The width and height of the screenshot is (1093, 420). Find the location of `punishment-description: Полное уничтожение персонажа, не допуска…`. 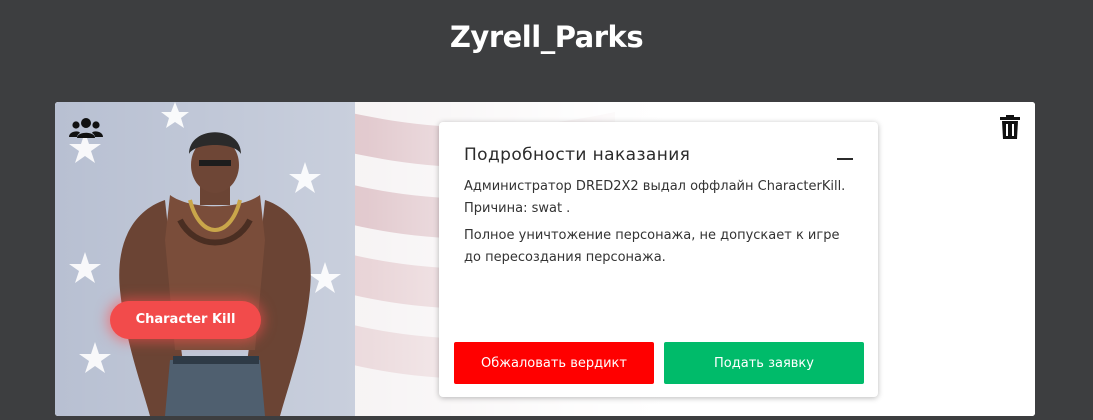

punishment-description: Полное уничтожение персонажа, не допуска… is located at coordinates (652, 246).